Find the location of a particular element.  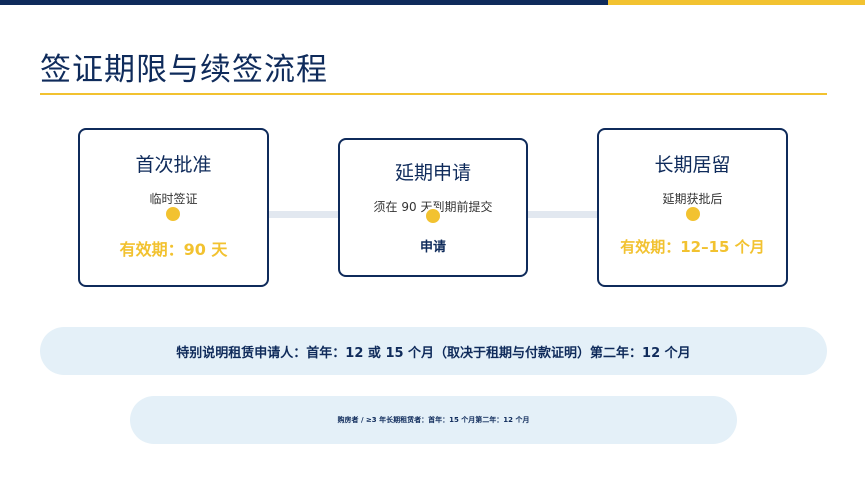

step-title: 首次批准 is located at coordinates (173, 165).